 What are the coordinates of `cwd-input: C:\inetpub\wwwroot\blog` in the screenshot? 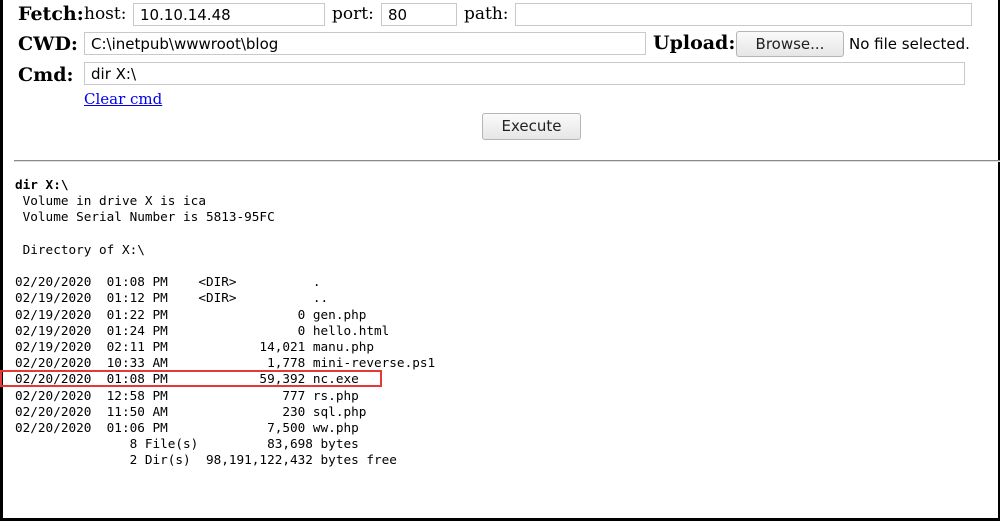 It's located at (365, 43).